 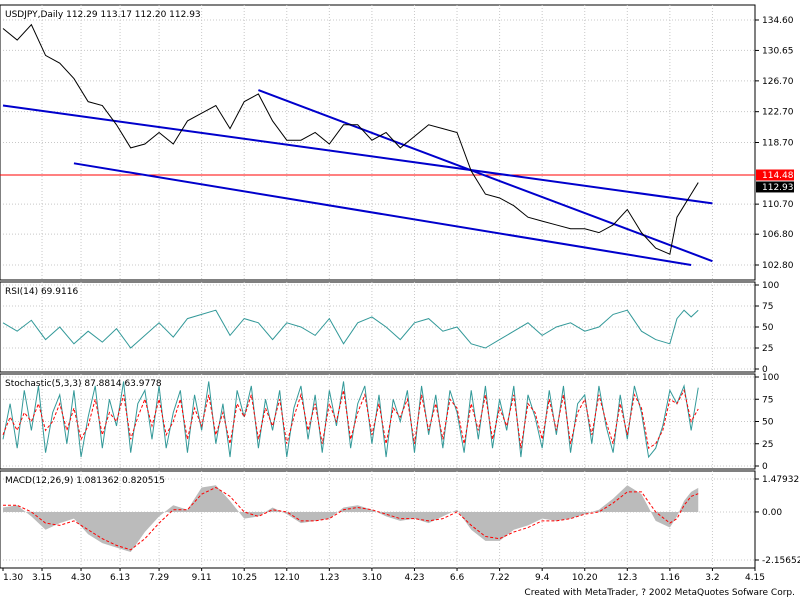 I want to click on y-tick-label: 0.00, so click(x=772, y=513).